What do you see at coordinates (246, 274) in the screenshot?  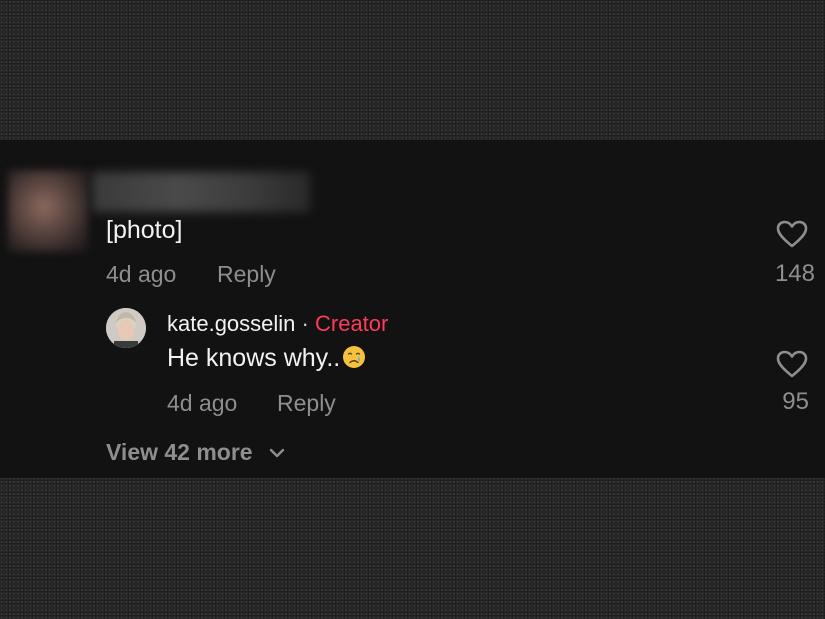 I see `comment-reply-button: Reply` at bounding box center [246, 274].